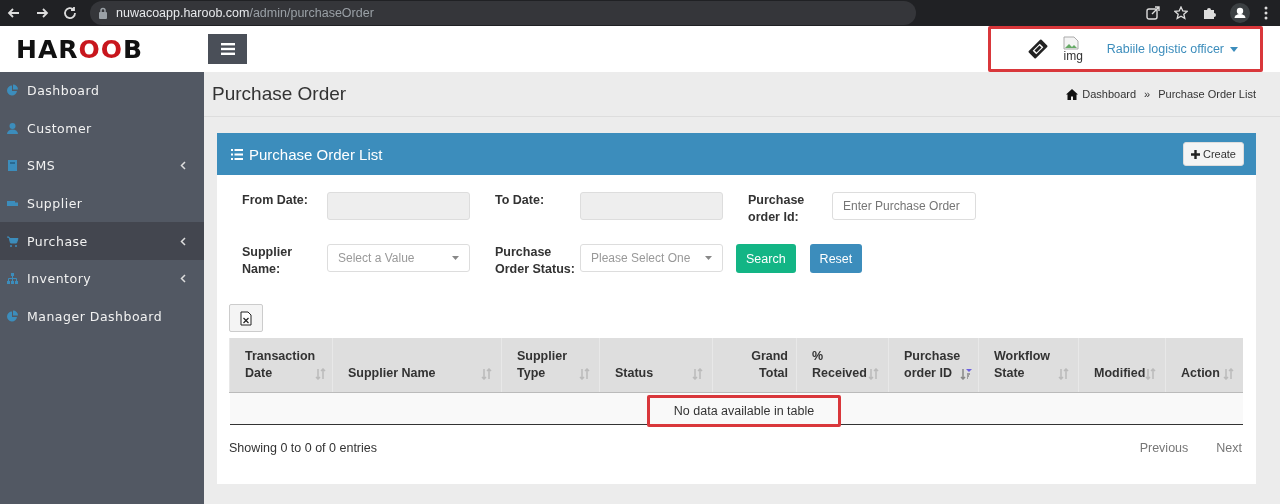 Image resolution: width=1280 pixels, height=504 pixels. What do you see at coordinates (1164, 447) in the screenshot?
I see `pagination-link: Previous` at bounding box center [1164, 447].